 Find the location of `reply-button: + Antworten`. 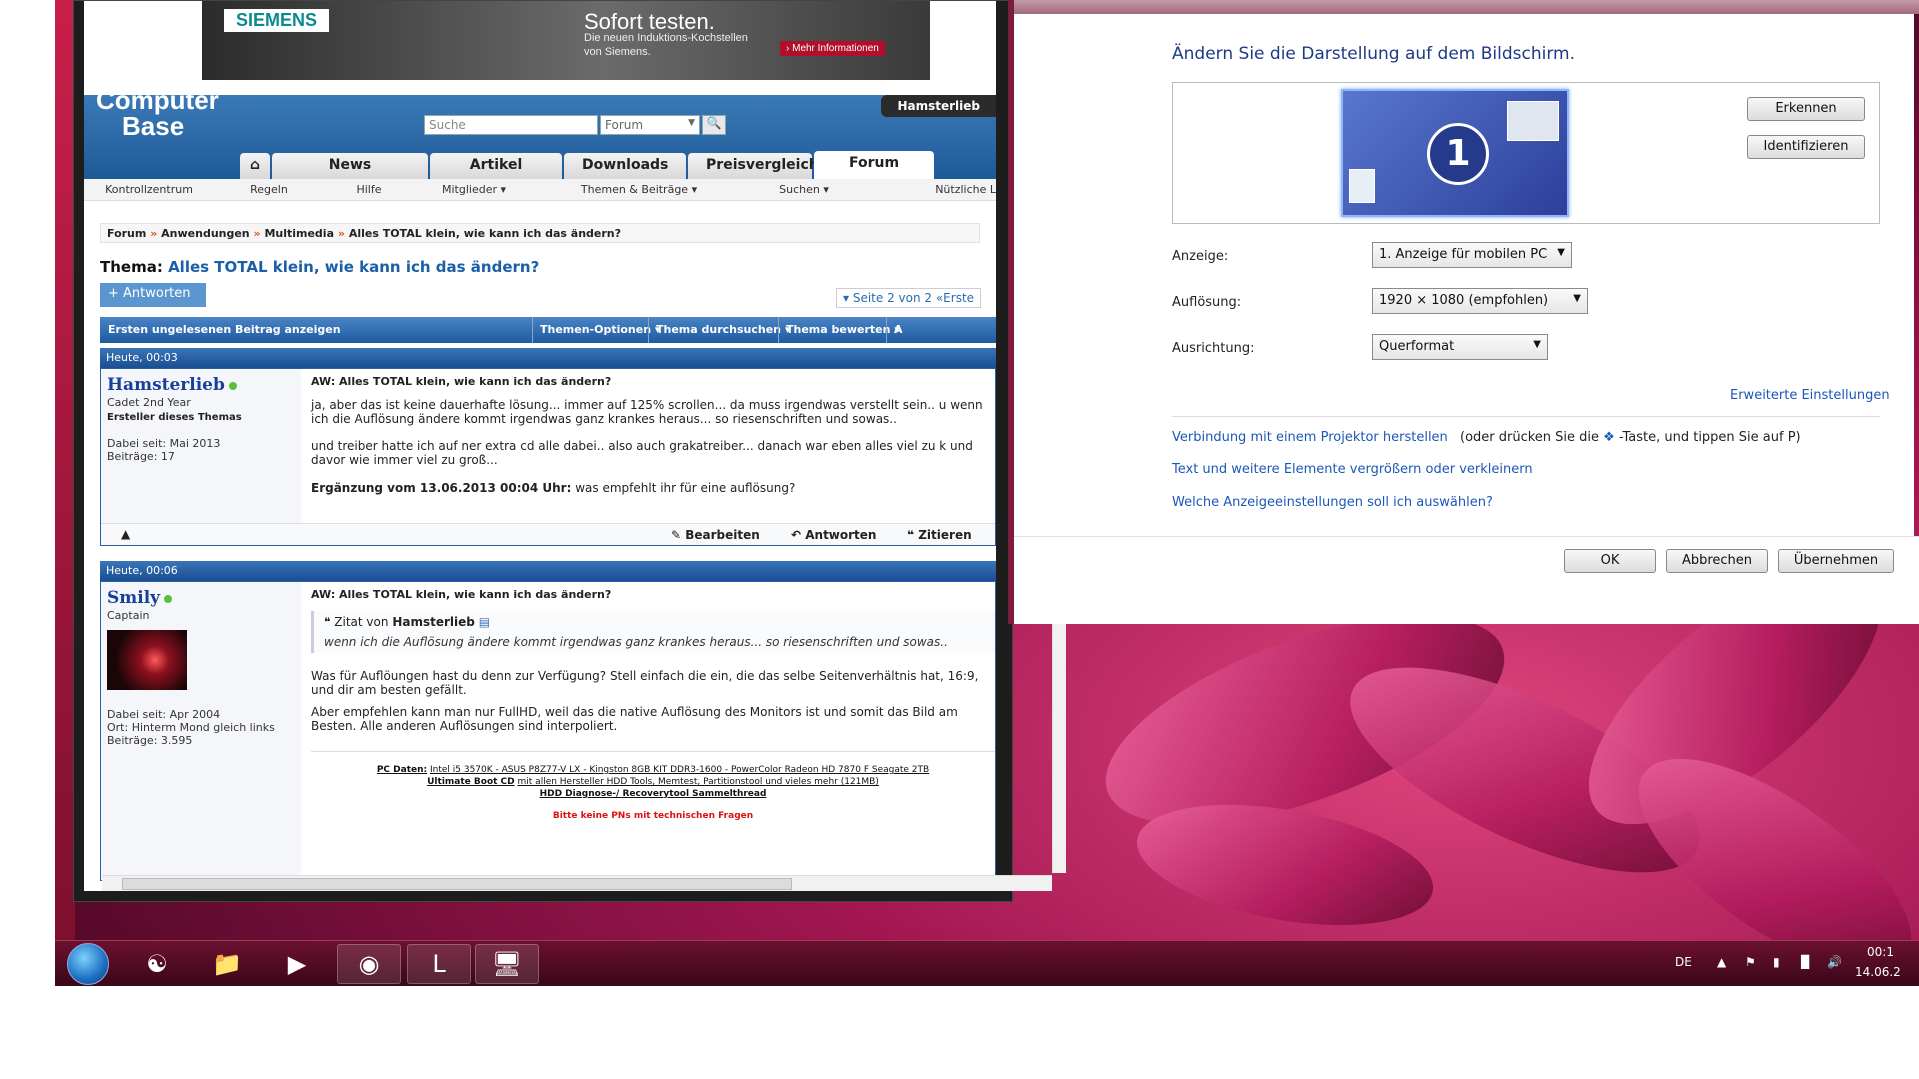

reply-button: + Antworten is located at coordinates (153, 295).